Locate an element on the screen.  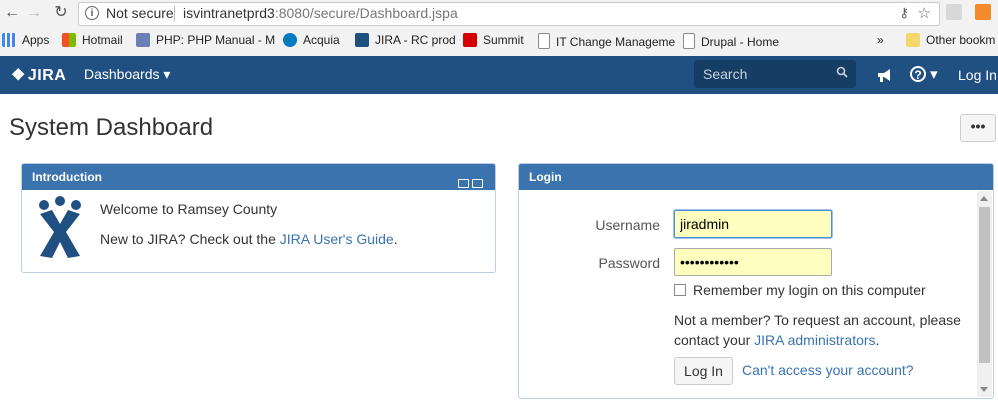
bookmark-item: Hotmail is located at coordinates (92, 41).